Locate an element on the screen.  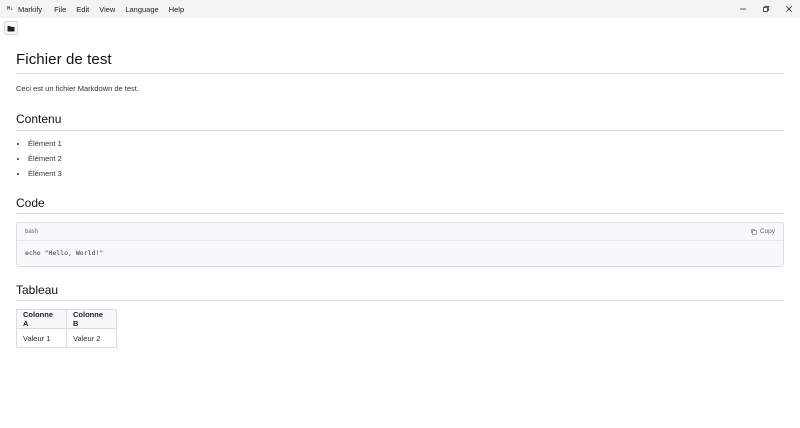
table-row: Valeur 1 Valeur 2 is located at coordinates (66, 338).